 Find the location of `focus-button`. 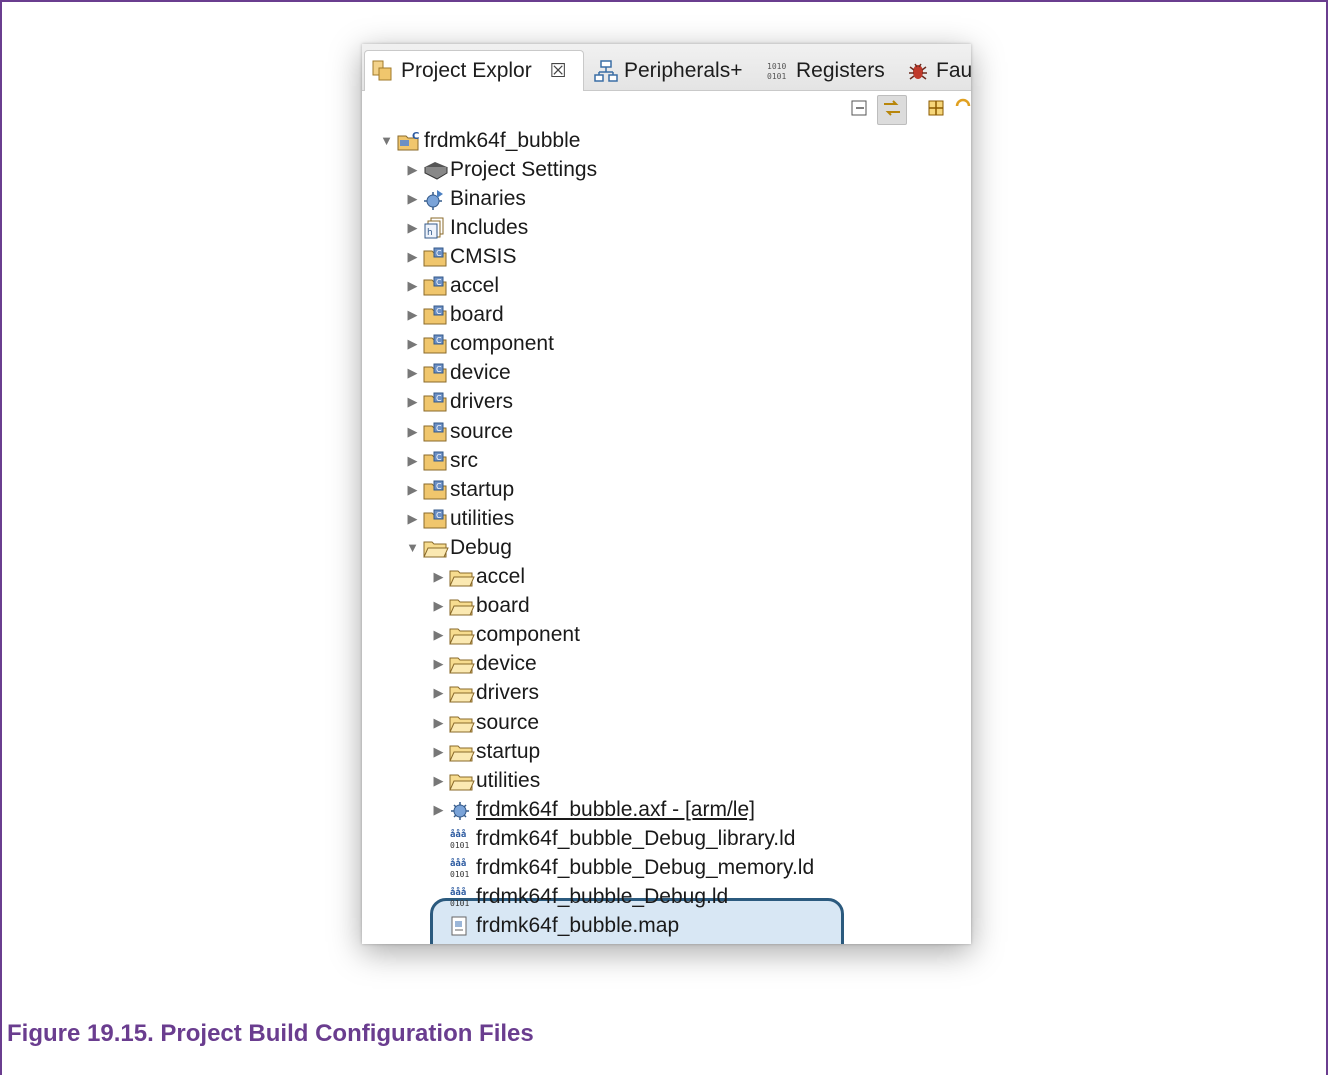

focus-button is located at coordinates (936, 110).